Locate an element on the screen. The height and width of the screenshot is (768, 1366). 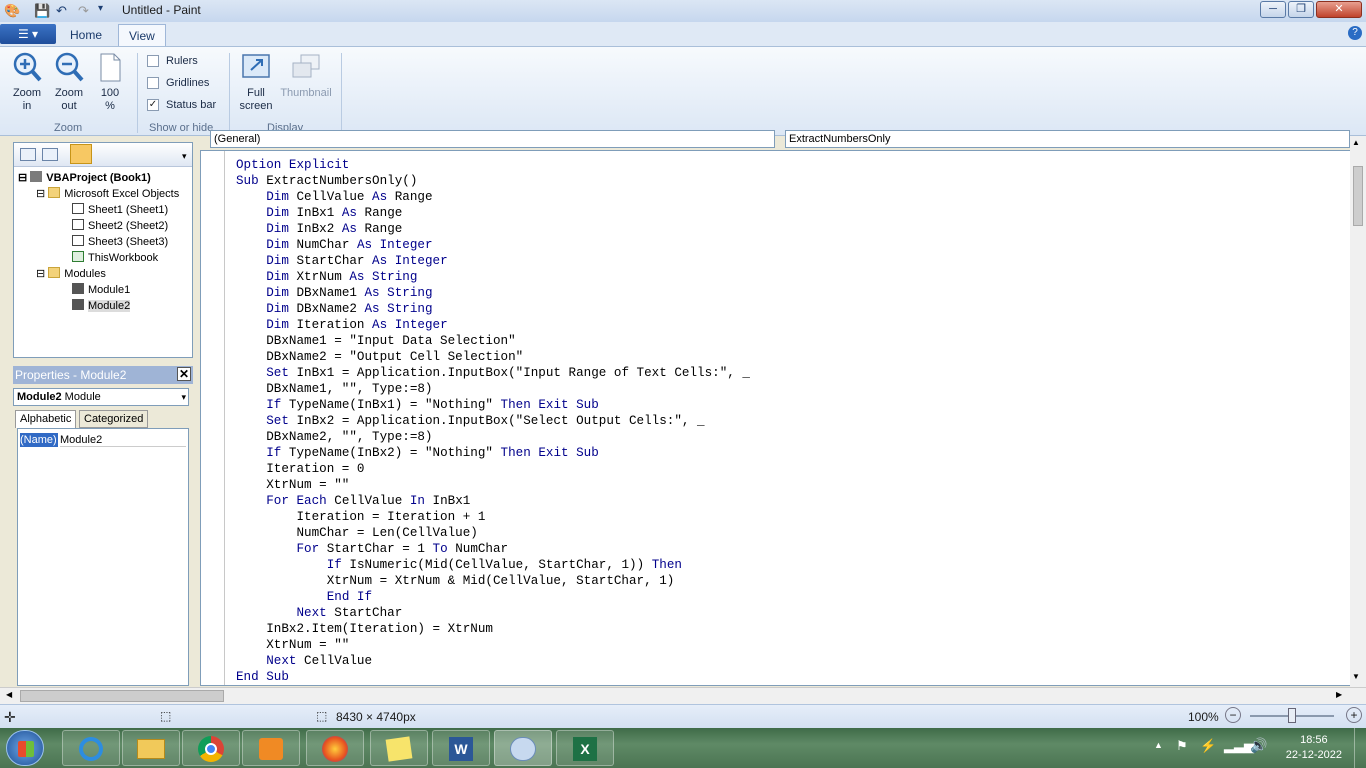
zoom-out-button: Zoom out is located at coordinates (69, 82).